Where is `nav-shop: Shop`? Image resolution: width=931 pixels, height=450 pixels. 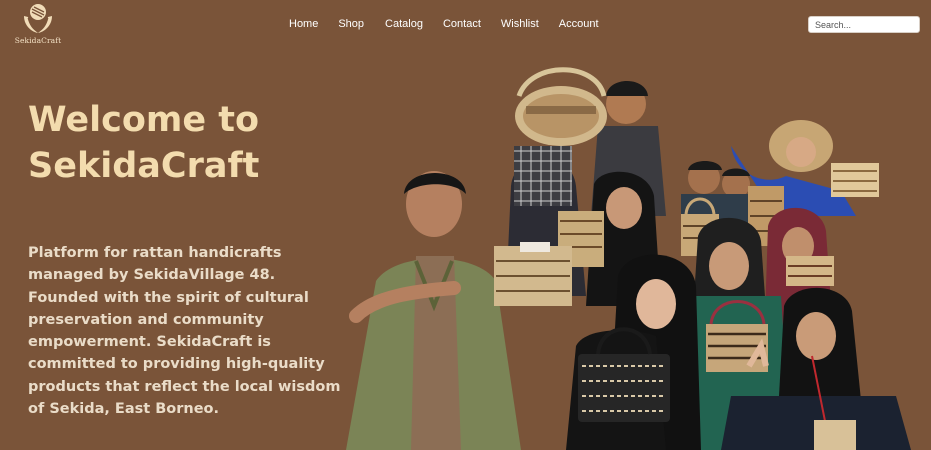
nav-shop: Shop is located at coordinates (351, 24).